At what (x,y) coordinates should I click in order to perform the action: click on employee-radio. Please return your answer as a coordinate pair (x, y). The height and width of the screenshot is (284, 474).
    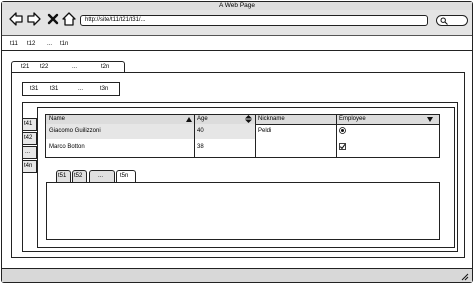
    Looking at the image, I should click on (342, 130).